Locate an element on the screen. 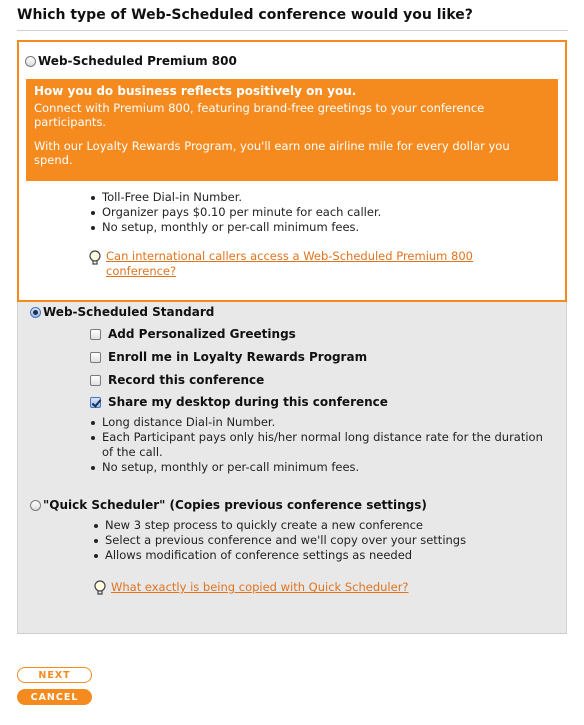 This screenshot has width=584, height=725. share-desktop-option: Share my desktop during this conference is located at coordinates (239, 402).